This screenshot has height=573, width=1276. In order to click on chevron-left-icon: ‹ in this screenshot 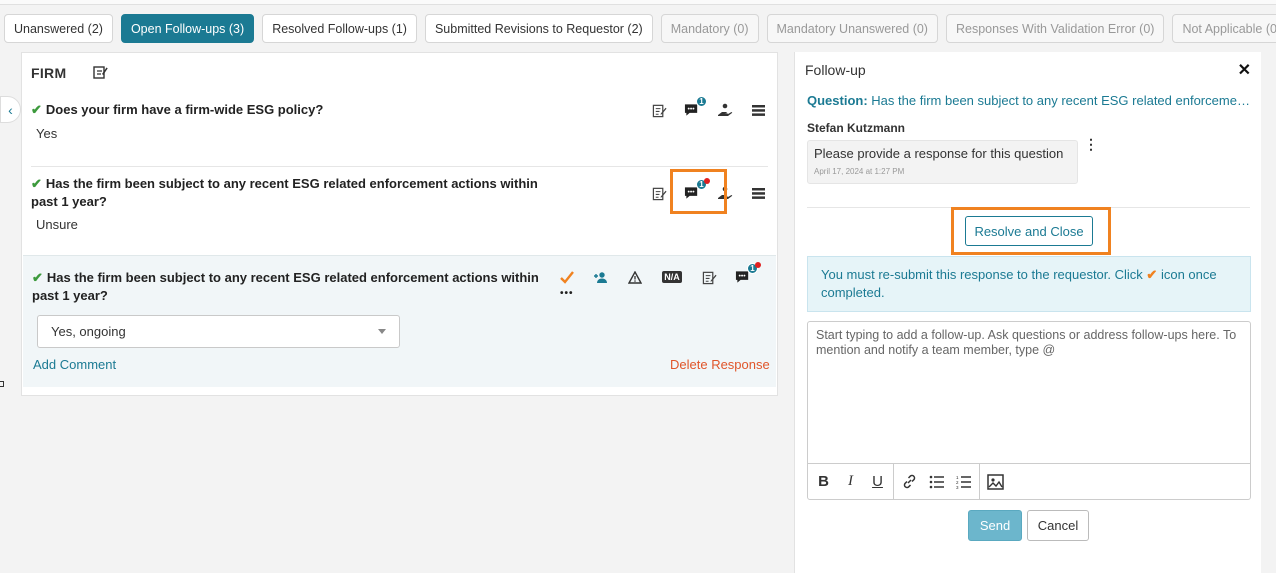, I will do `click(10, 109)`.